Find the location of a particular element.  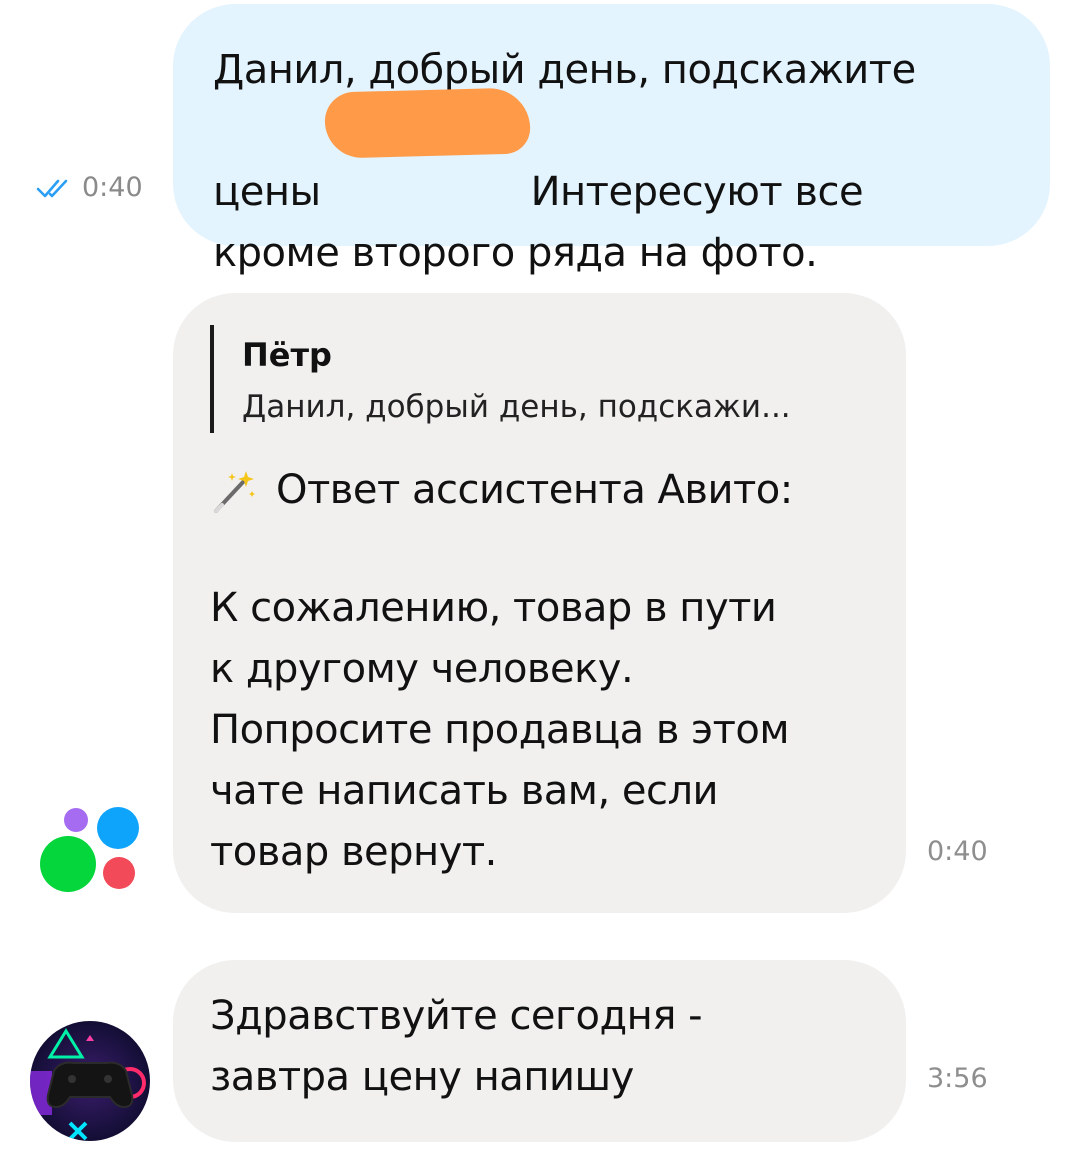

outgoing-message-text: Интересуют все is located at coordinates (697, 192).